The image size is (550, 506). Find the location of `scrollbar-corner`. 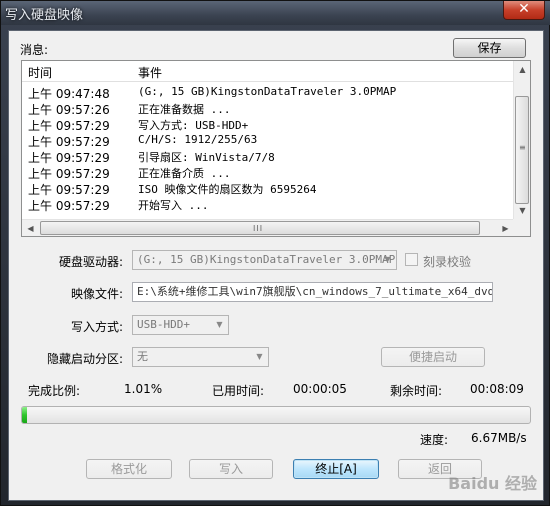

scrollbar-corner is located at coordinates (521, 227).